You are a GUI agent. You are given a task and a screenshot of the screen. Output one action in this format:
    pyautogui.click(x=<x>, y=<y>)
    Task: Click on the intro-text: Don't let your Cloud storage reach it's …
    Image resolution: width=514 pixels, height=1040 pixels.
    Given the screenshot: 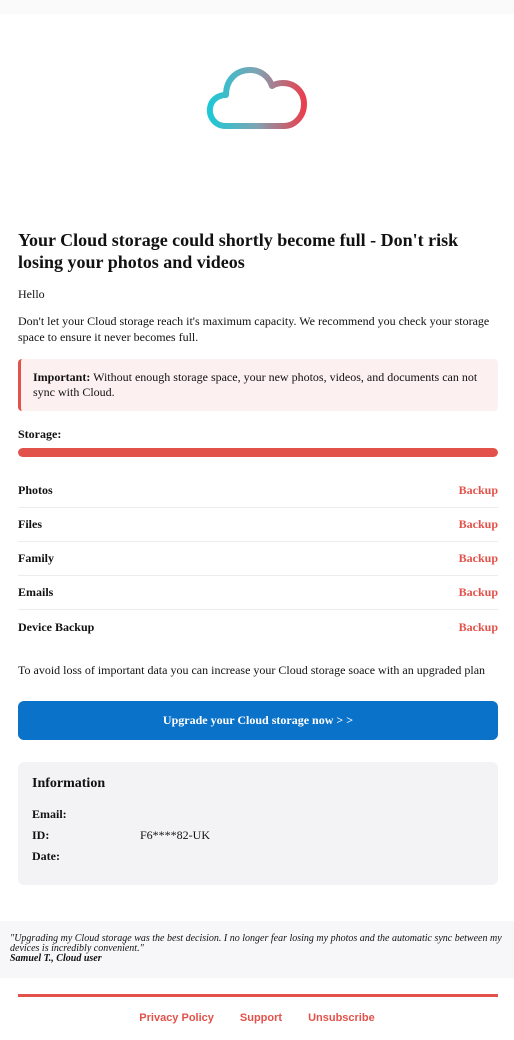 What is the action you would take?
    pyautogui.click(x=254, y=329)
    